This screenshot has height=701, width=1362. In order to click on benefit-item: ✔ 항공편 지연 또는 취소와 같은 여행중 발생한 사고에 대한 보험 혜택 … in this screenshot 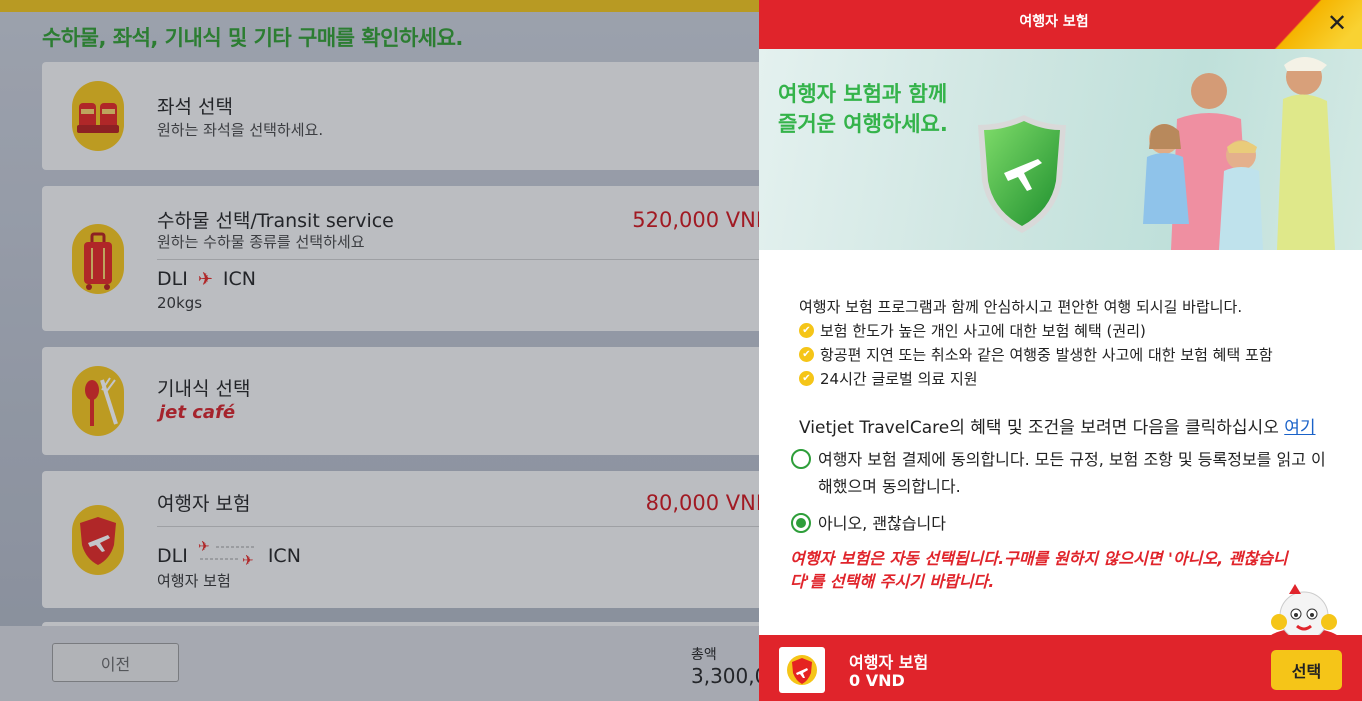, I will do `click(1036, 354)`.